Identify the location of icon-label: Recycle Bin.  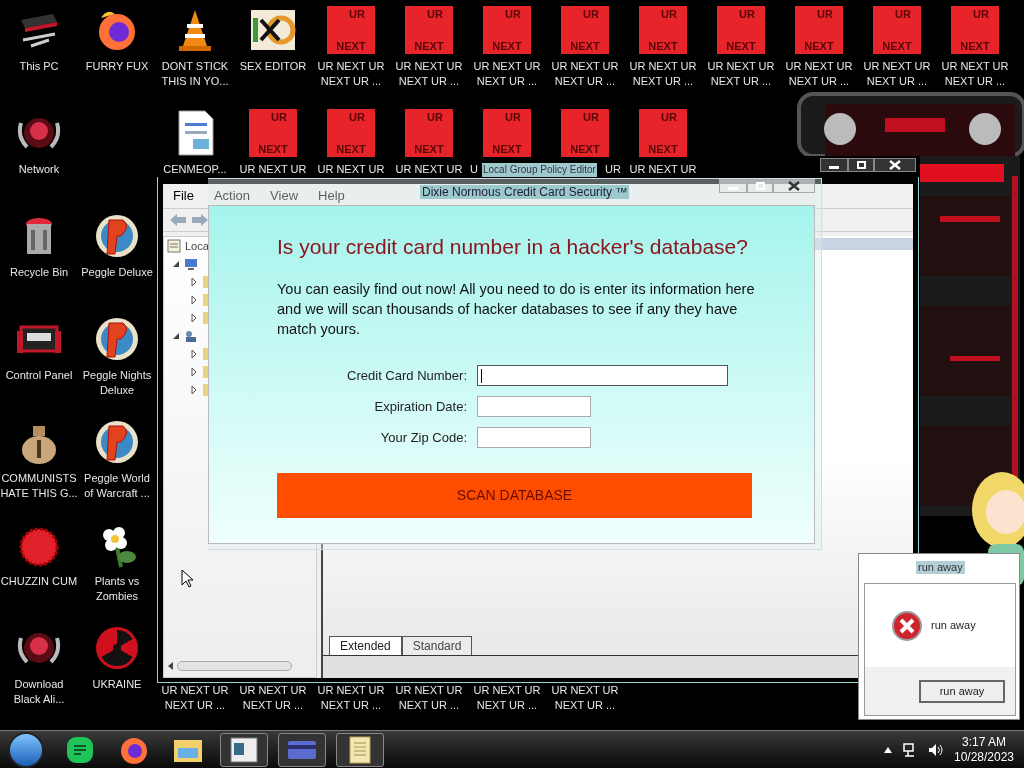
(39, 272).